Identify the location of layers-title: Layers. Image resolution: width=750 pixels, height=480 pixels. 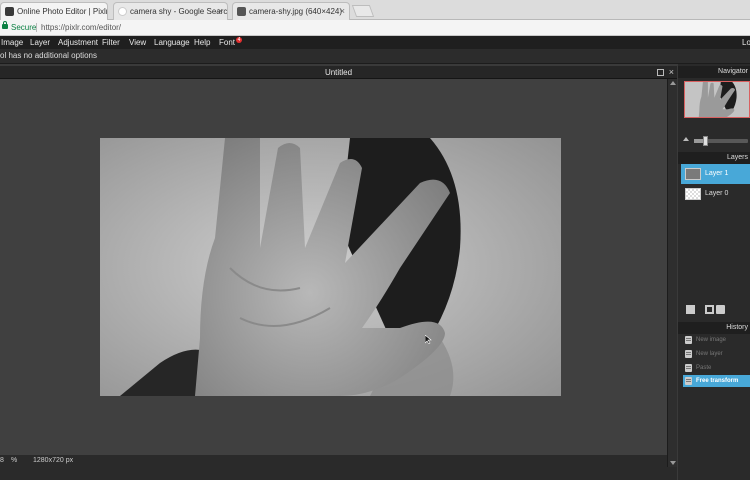
(714, 158).